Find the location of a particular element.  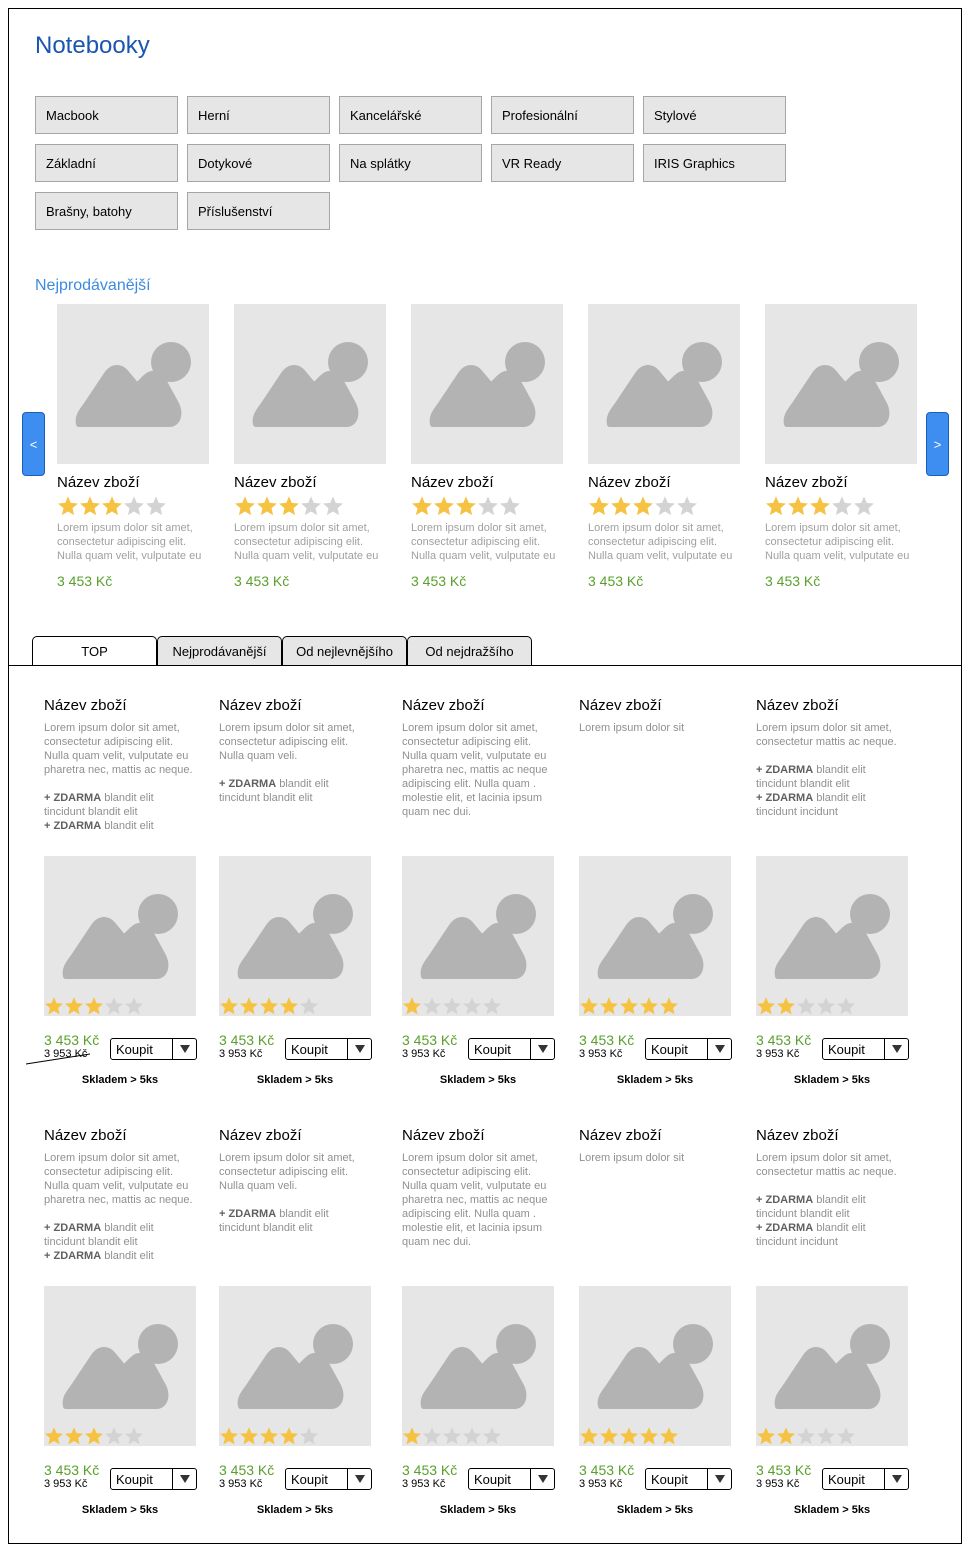

category-button: Stylové is located at coordinates (714, 115).